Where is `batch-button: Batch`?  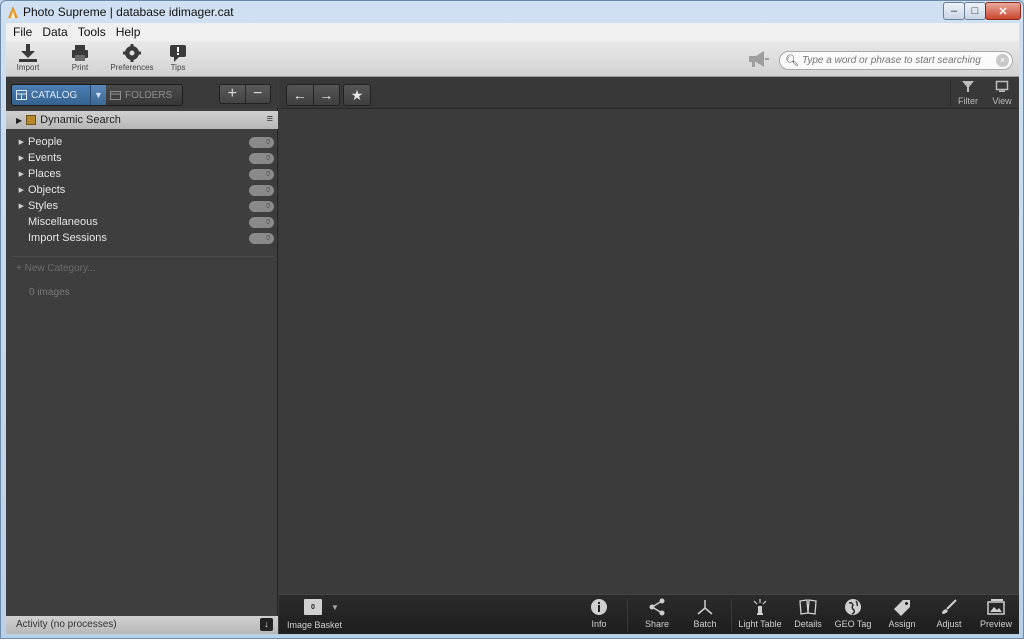
batch-button: Batch is located at coordinates (705, 616).